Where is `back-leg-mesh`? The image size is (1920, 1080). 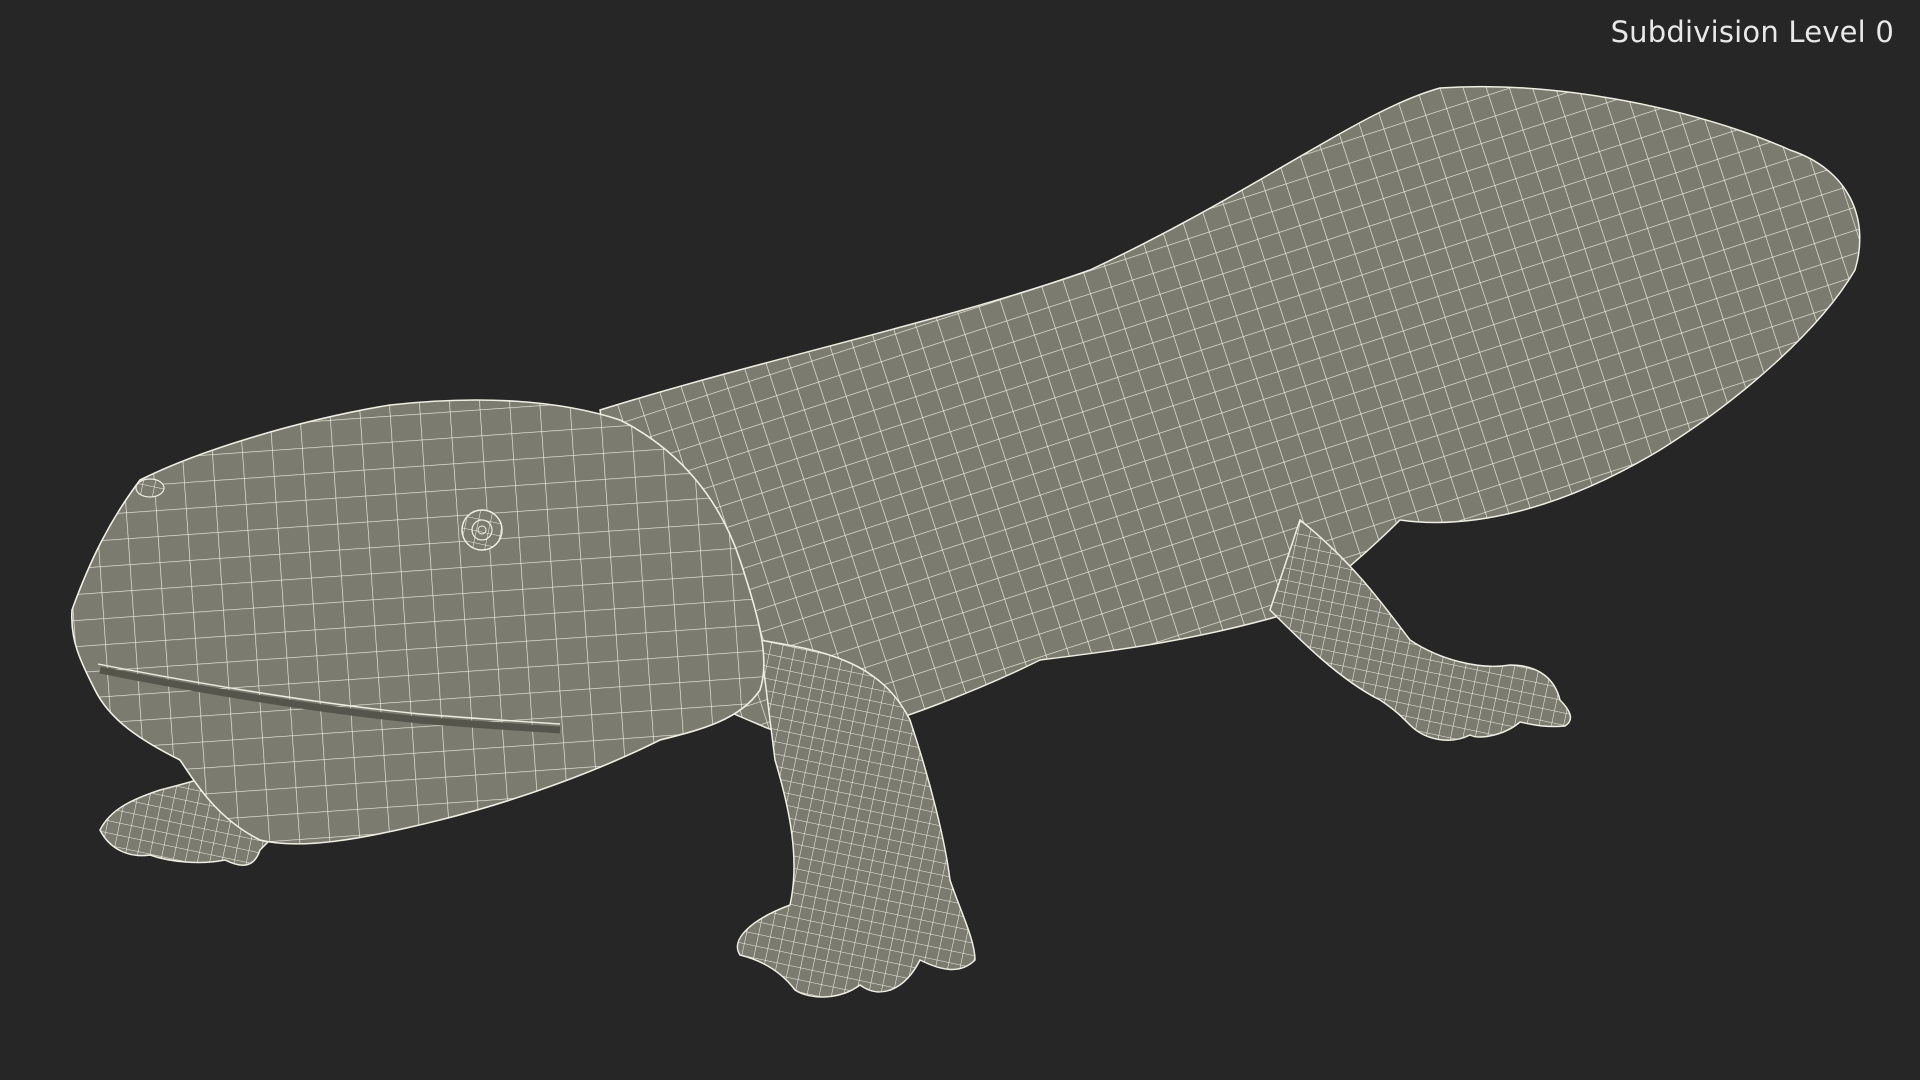 back-leg-mesh is located at coordinates (1420, 629).